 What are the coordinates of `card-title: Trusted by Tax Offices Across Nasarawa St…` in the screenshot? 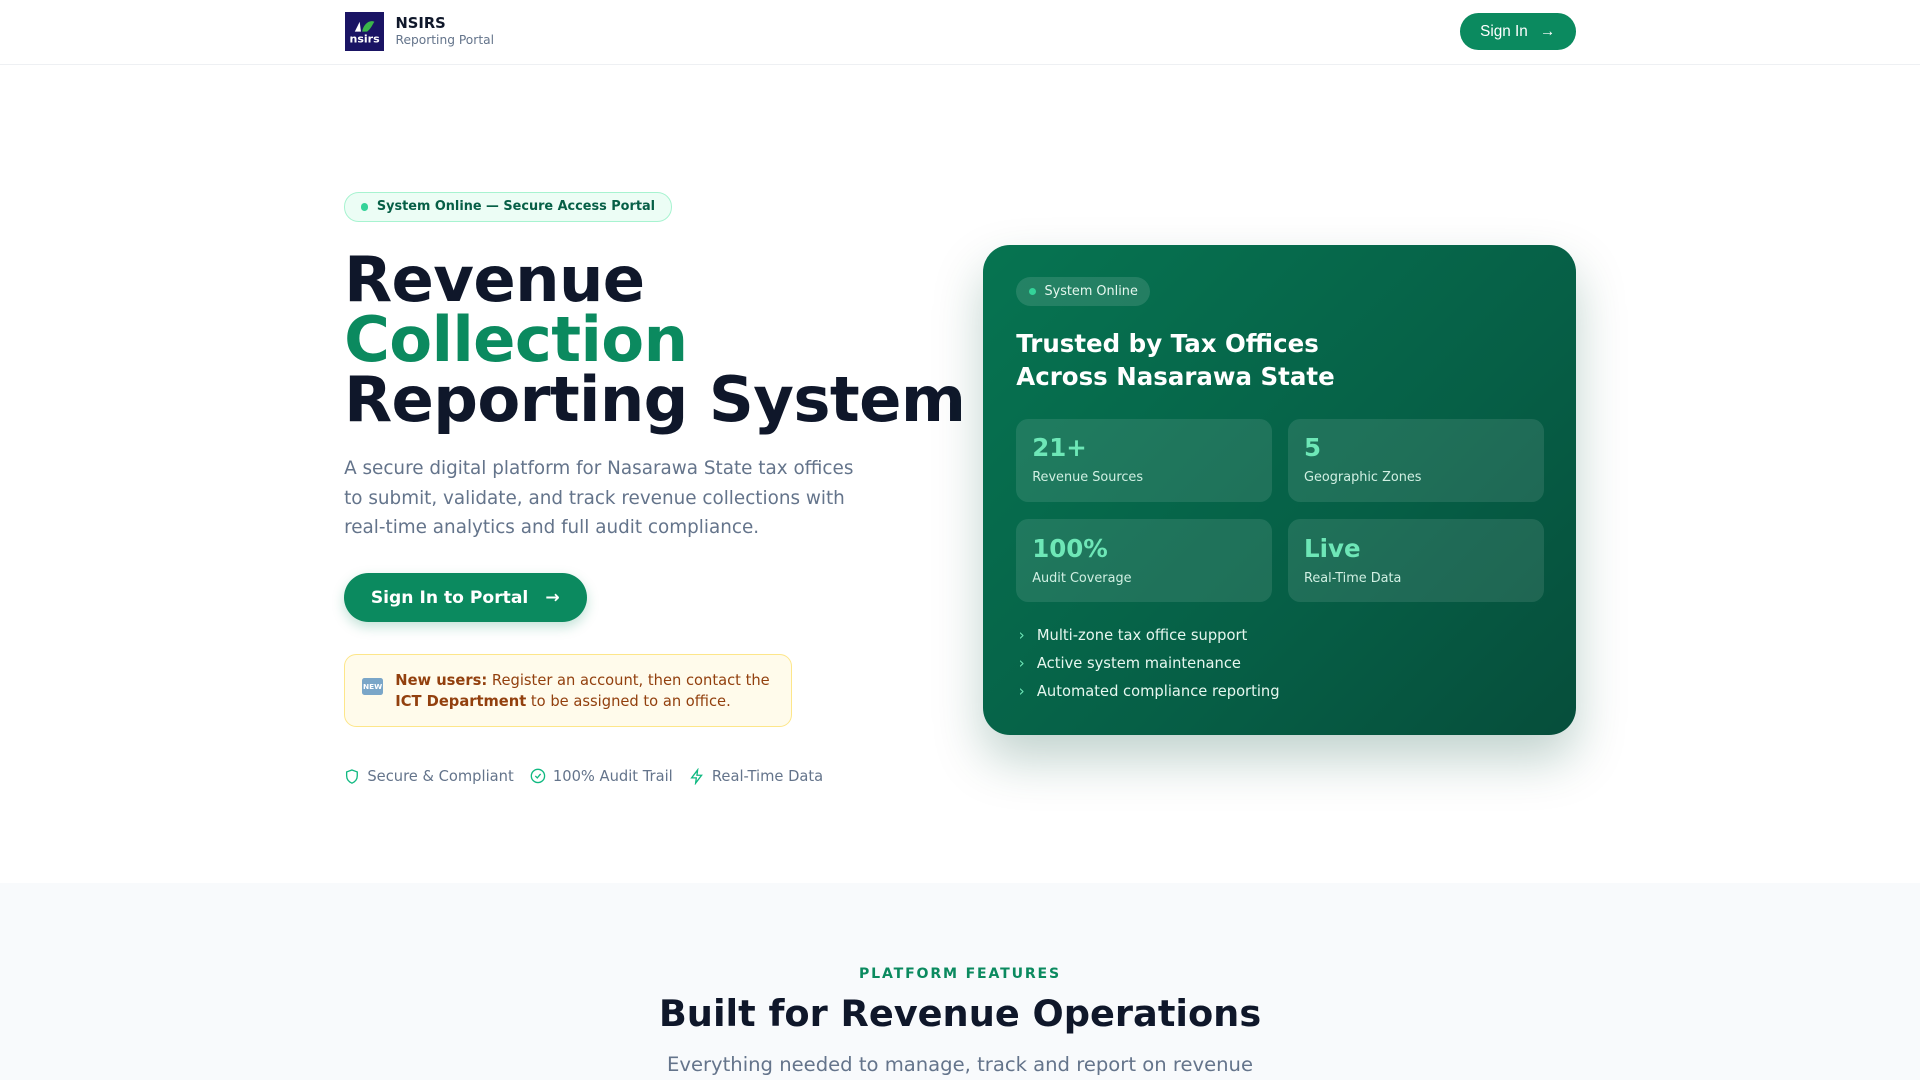 It's located at (1175, 359).